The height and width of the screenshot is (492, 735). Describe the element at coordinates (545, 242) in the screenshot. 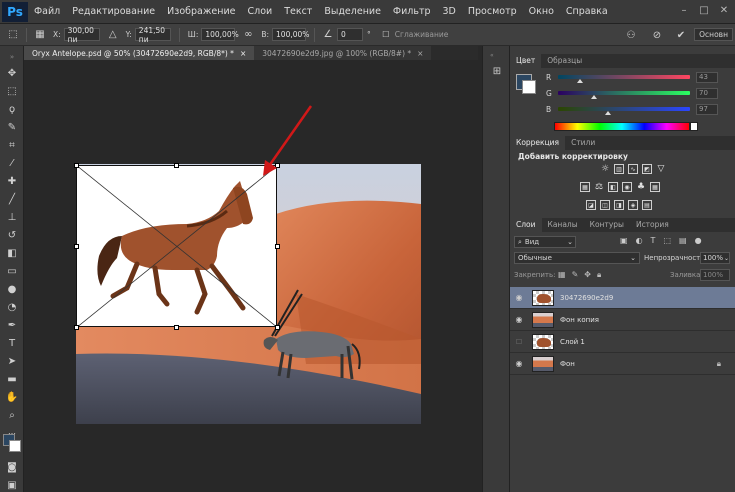

I see `layer-filter-select: ⌕ Вид ⌄` at that location.